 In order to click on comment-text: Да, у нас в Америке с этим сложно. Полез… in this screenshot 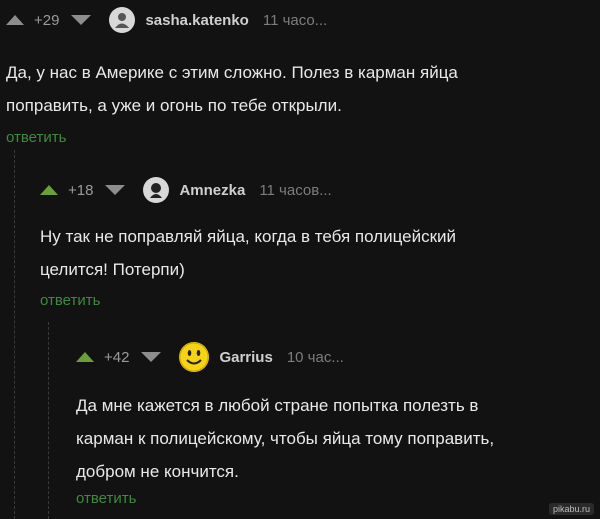, I will do `click(301, 89)`.